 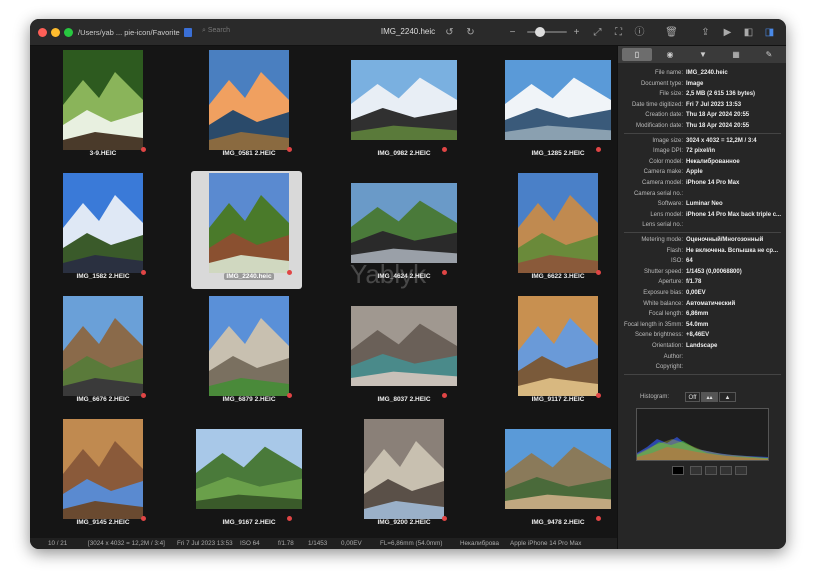 What do you see at coordinates (637, 54) in the screenshot?
I see `document-icon: ▯` at bounding box center [637, 54].